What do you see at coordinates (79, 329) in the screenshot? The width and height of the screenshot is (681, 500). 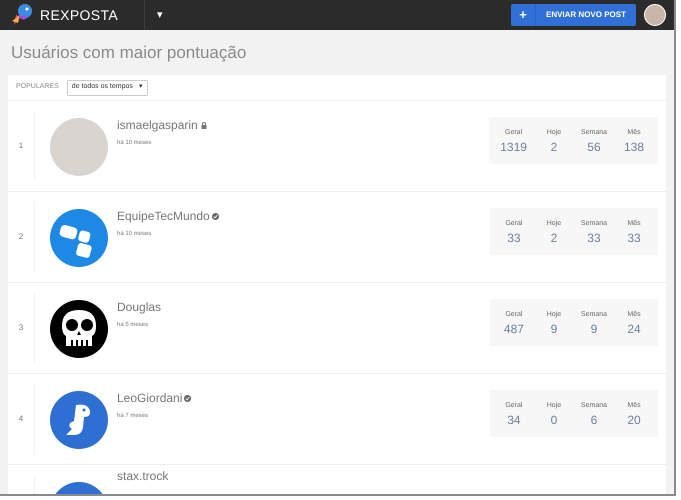 I see `skull-icon` at bounding box center [79, 329].